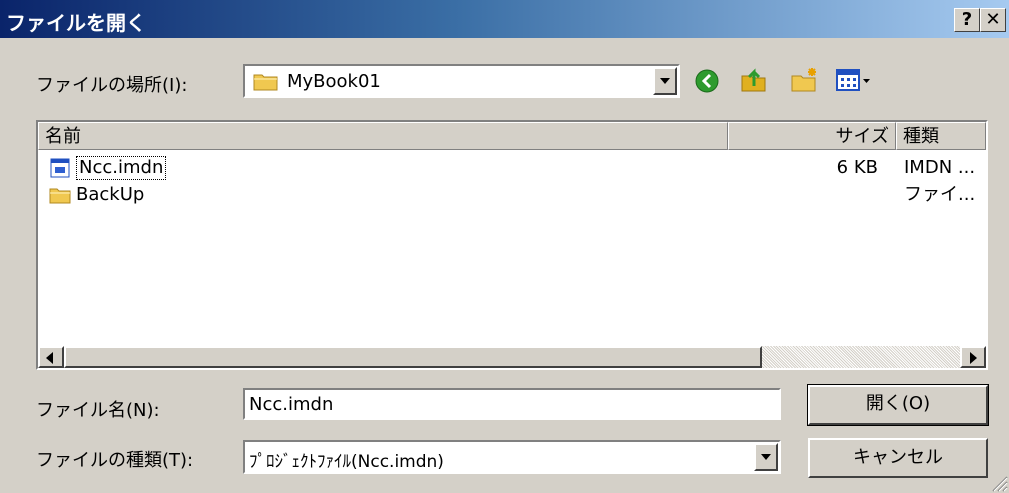 This screenshot has width=1009, height=493. I want to click on scroll-left-button, so click(51, 357).